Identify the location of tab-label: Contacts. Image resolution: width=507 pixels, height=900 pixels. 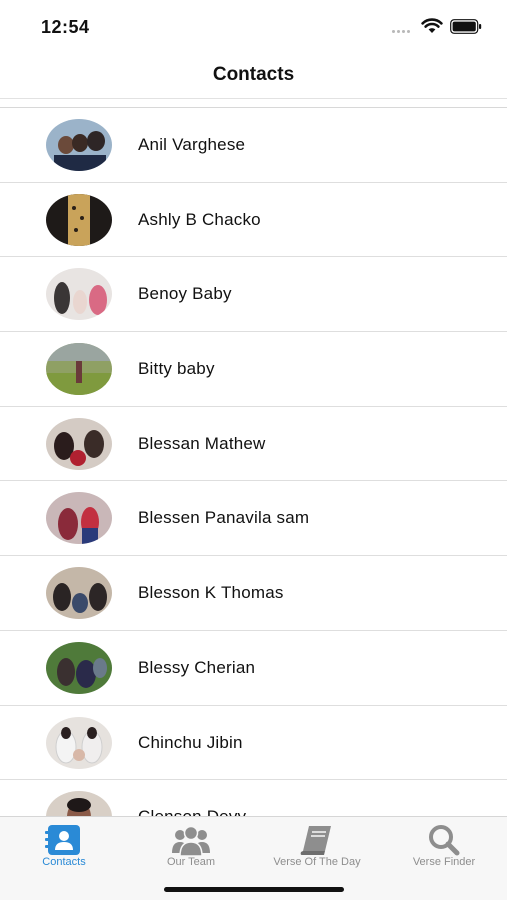
(64, 862).